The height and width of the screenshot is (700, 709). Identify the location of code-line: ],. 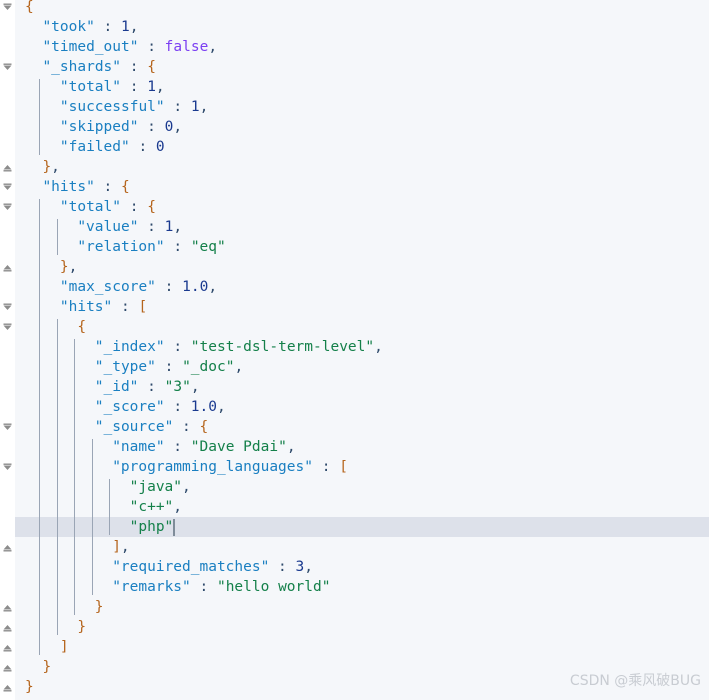
(120, 547).